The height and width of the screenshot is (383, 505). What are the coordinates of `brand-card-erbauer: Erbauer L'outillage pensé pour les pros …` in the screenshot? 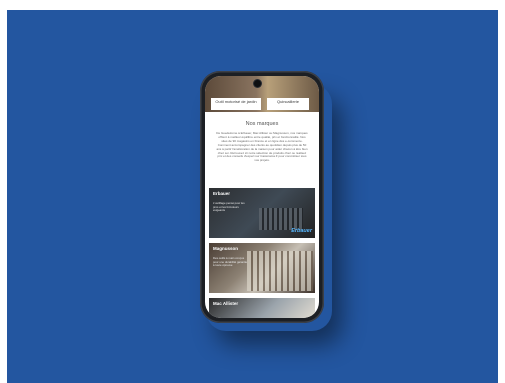 It's located at (262, 213).